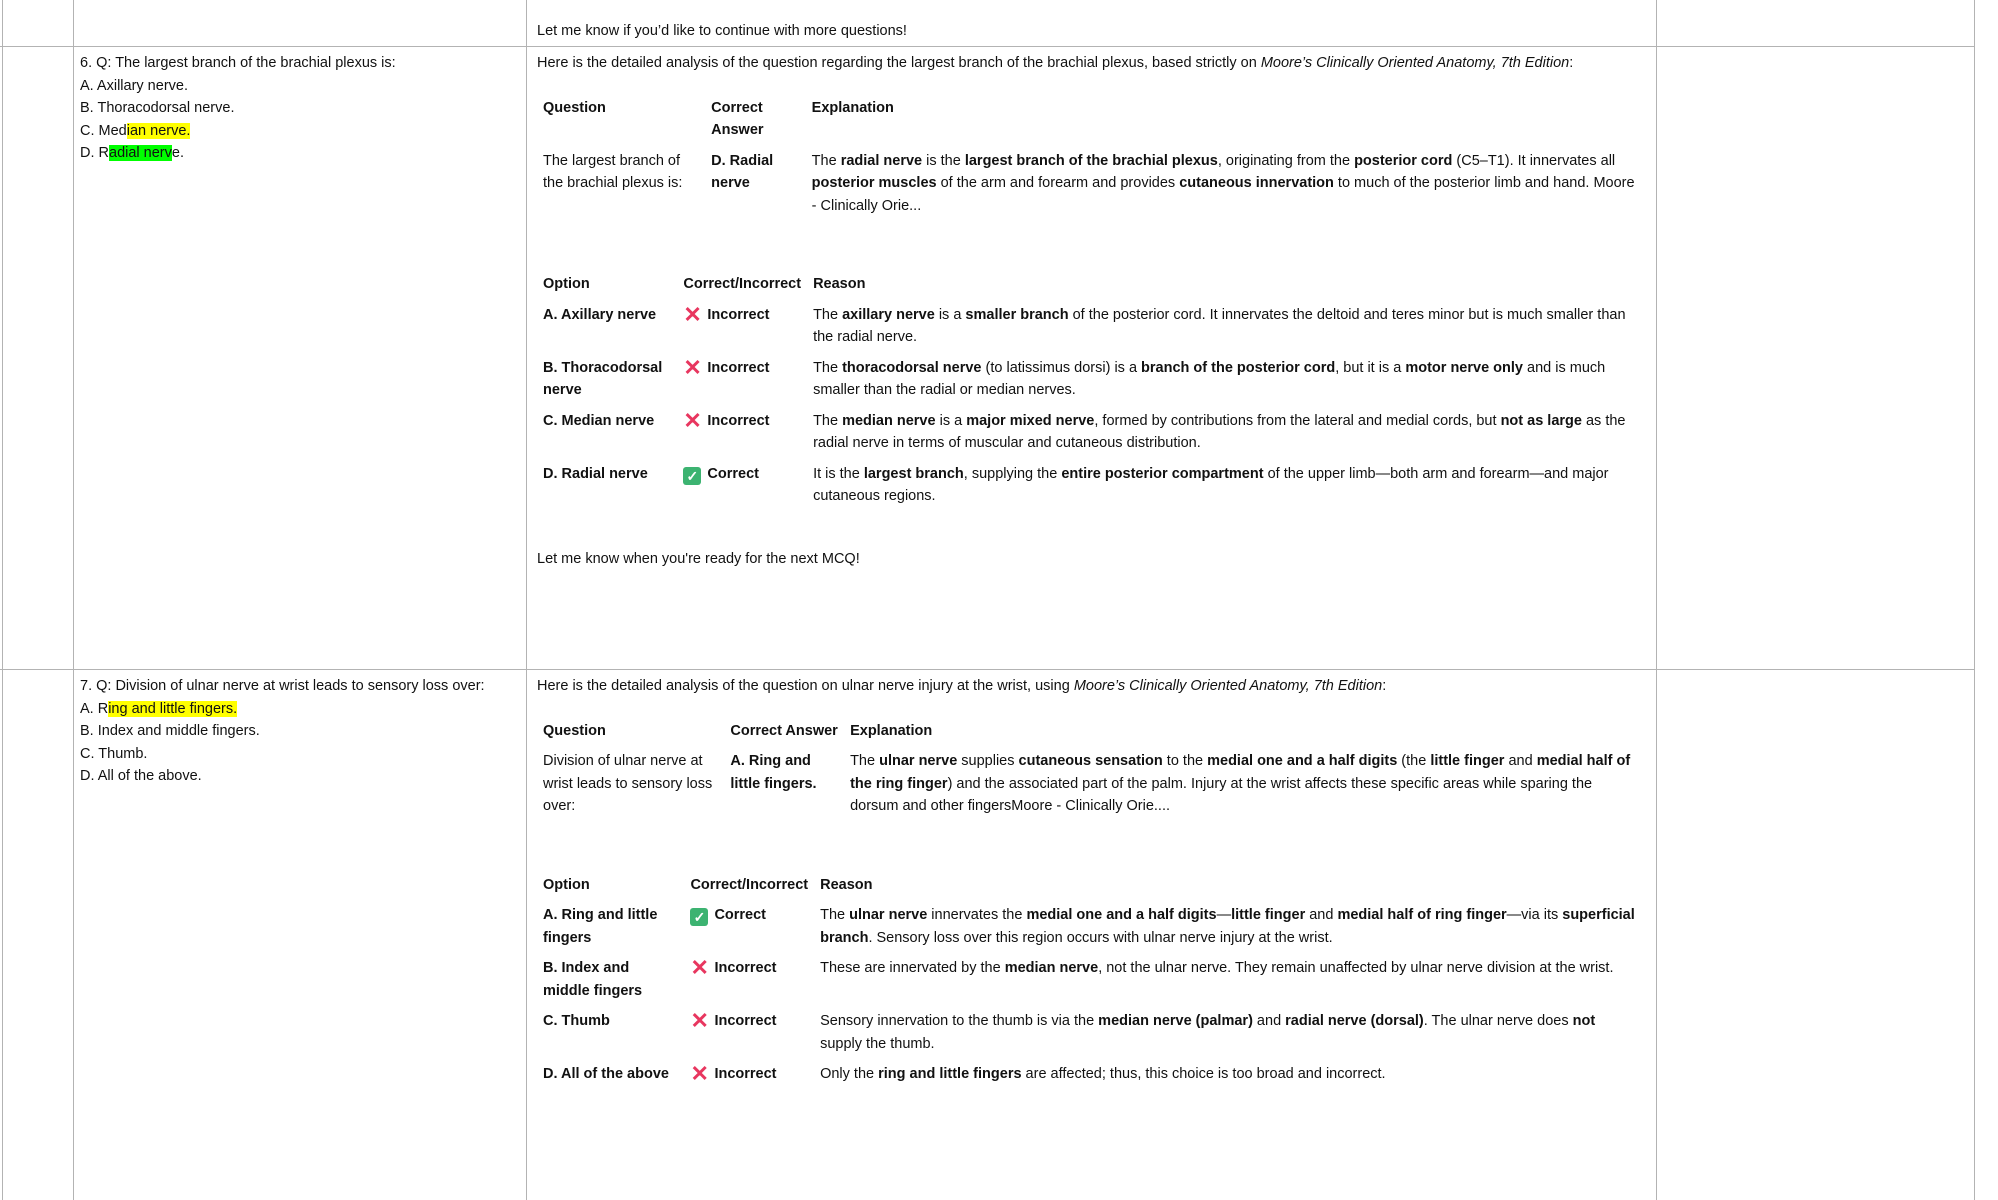 This screenshot has height=1200, width=1998. I want to click on text-run: , originating from the, so click(1286, 160).